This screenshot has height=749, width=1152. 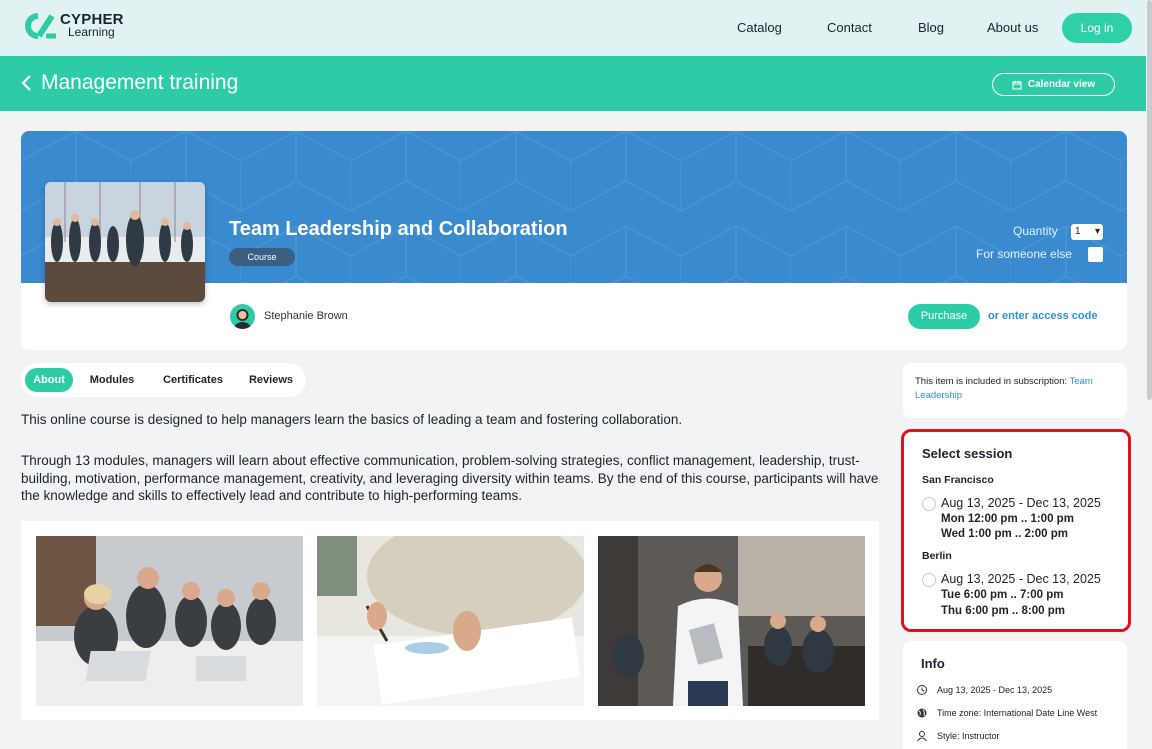 What do you see at coordinates (27, 83) in the screenshot?
I see `back-arrow-icon` at bounding box center [27, 83].